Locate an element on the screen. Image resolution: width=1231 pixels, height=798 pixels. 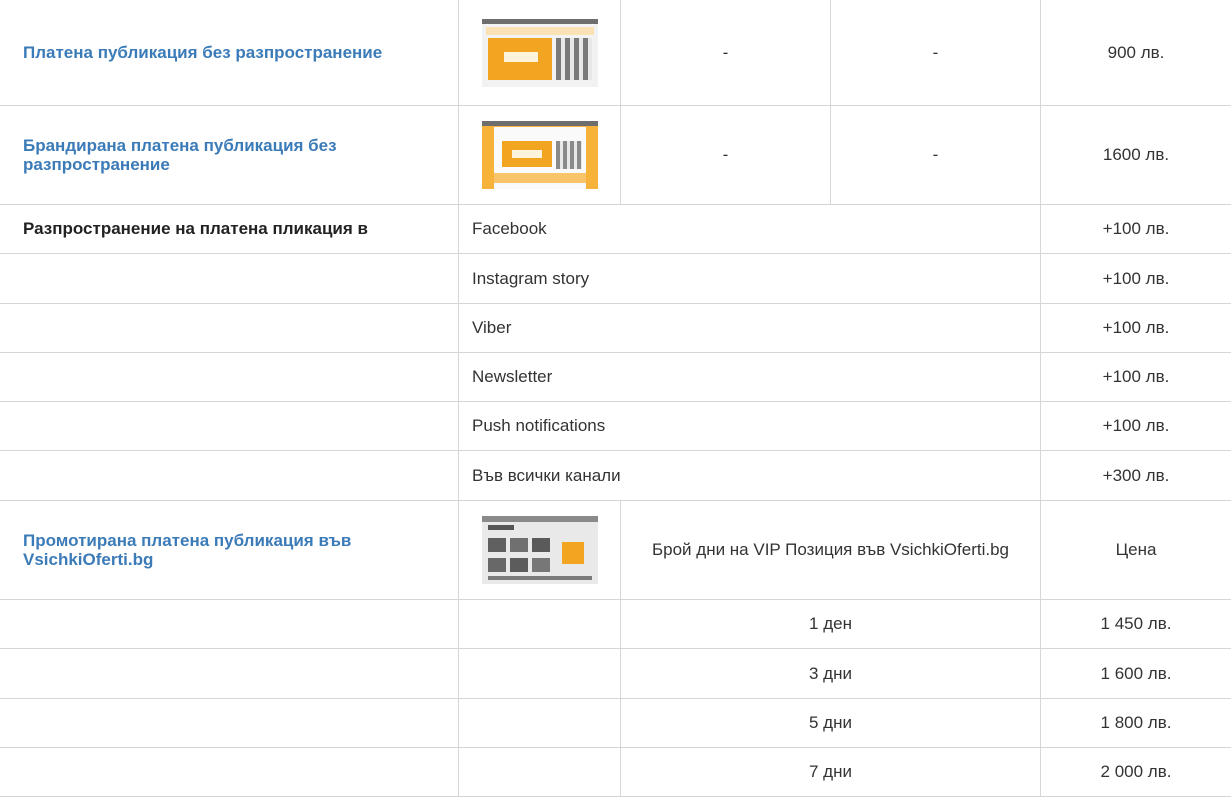
paid-publication-link: Платена публикация без разпространение is located at coordinates (202, 52).